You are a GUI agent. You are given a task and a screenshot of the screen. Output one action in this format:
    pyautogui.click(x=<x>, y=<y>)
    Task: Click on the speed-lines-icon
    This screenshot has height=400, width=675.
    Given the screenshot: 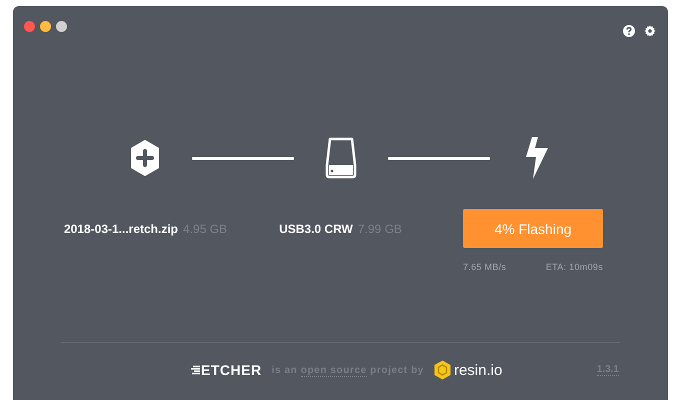 What is the action you would take?
    pyautogui.click(x=195, y=370)
    